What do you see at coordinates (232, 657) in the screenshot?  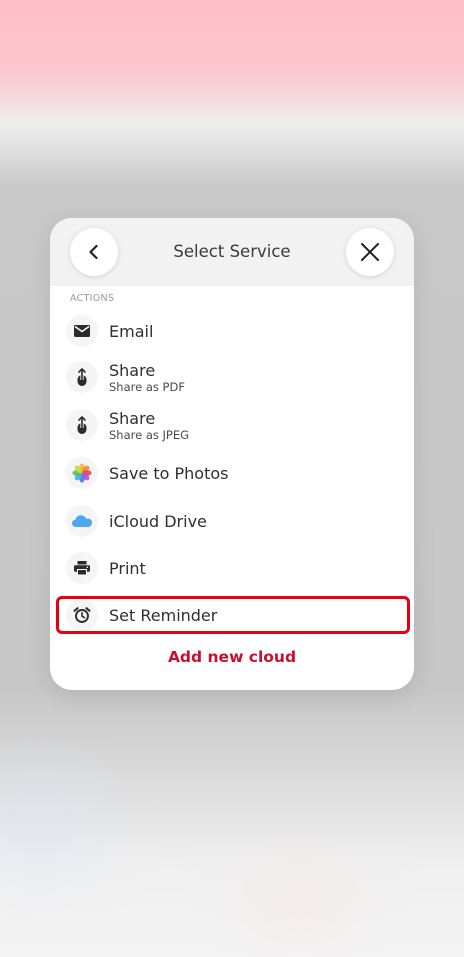 I see `add-new-cloud-button: Add new cloud` at bounding box center [232, 657].